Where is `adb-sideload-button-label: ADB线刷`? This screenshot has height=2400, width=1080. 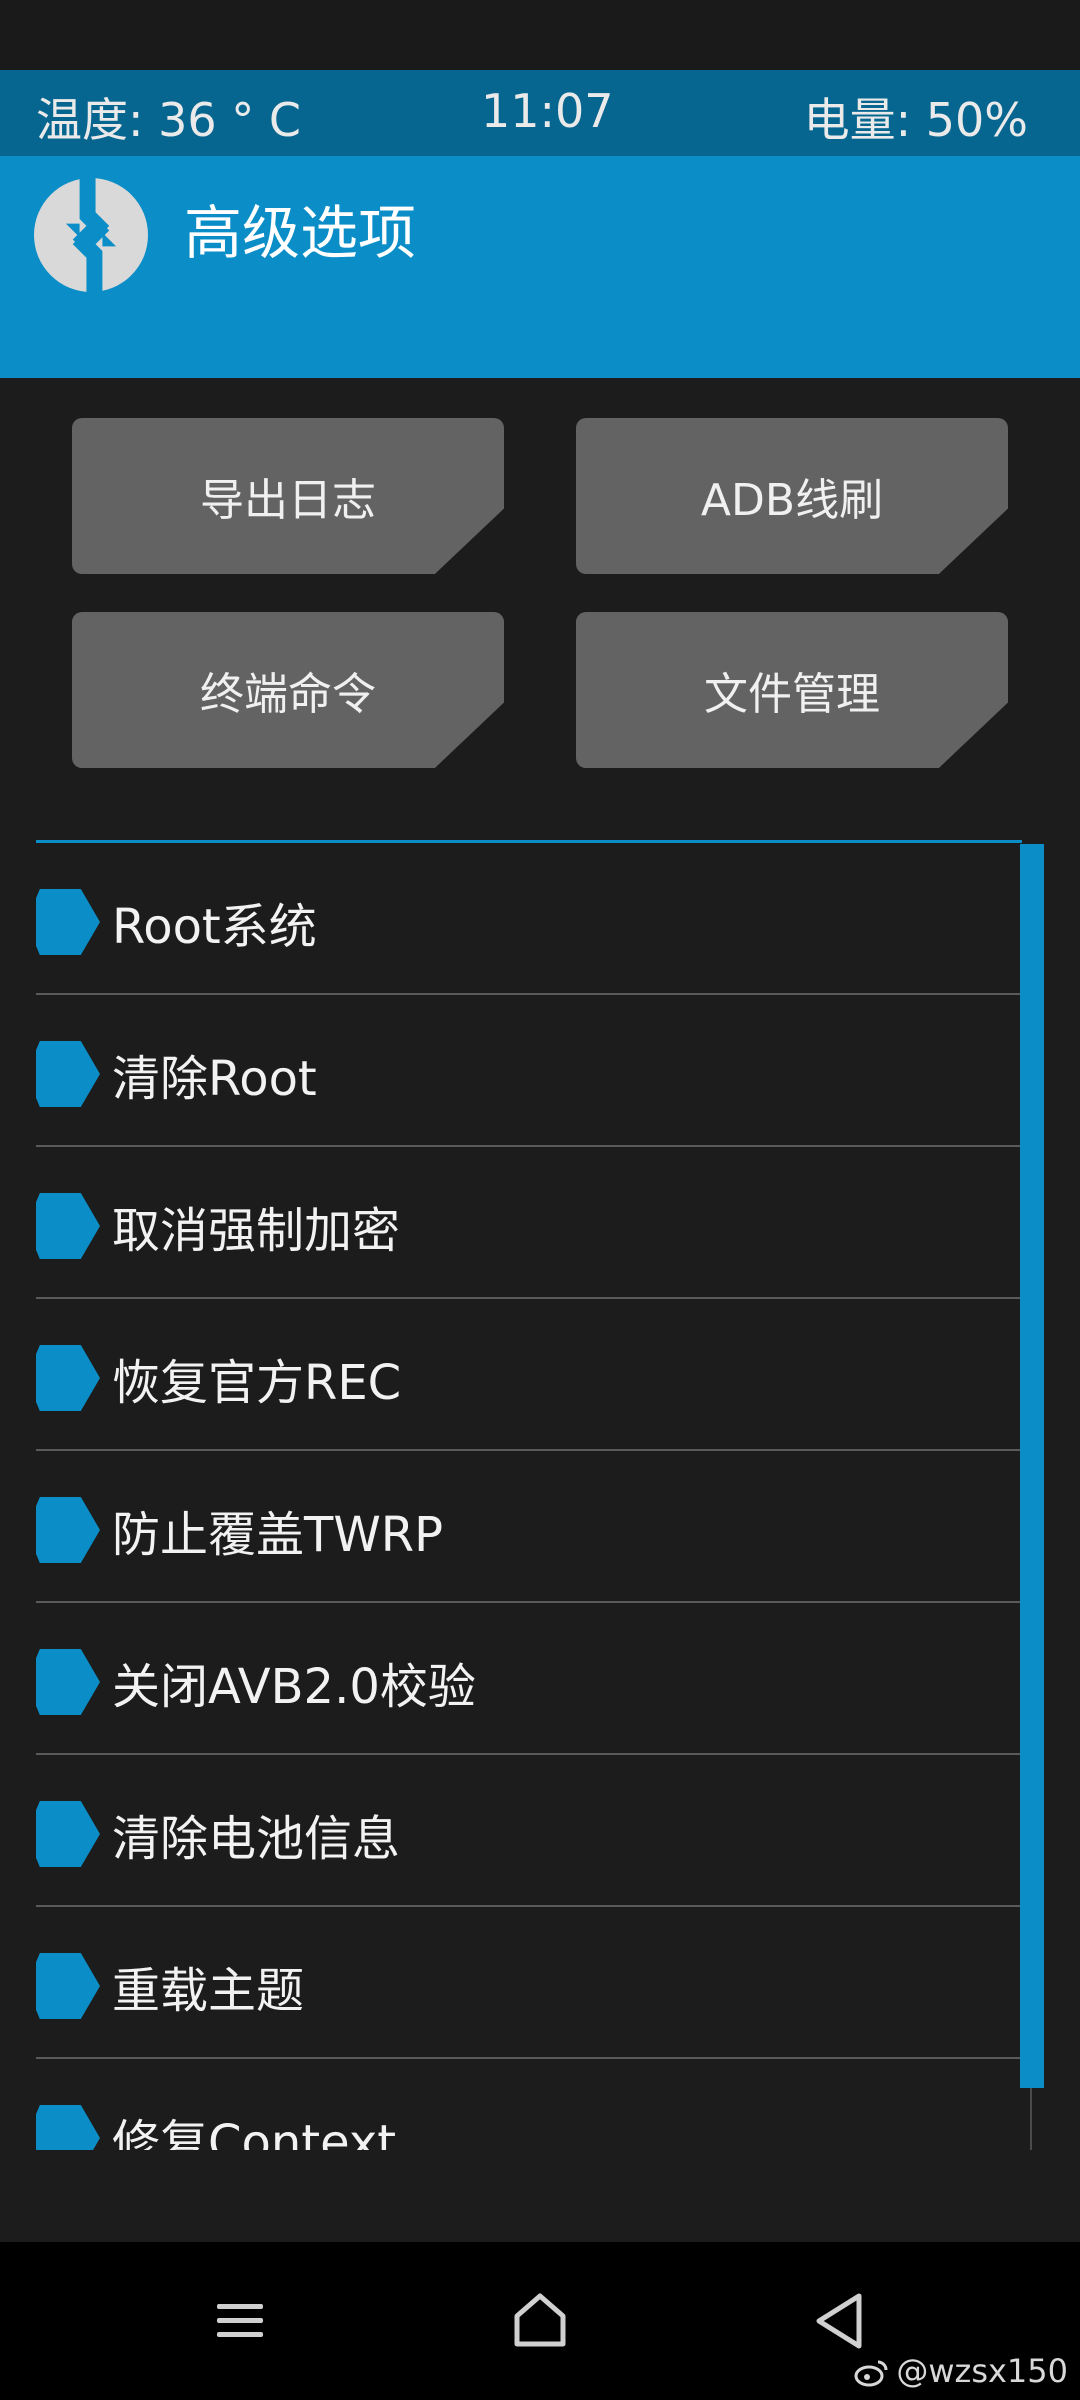 adb-sideload-button-label: ADB线刷 is located at coordinates (792, 500).